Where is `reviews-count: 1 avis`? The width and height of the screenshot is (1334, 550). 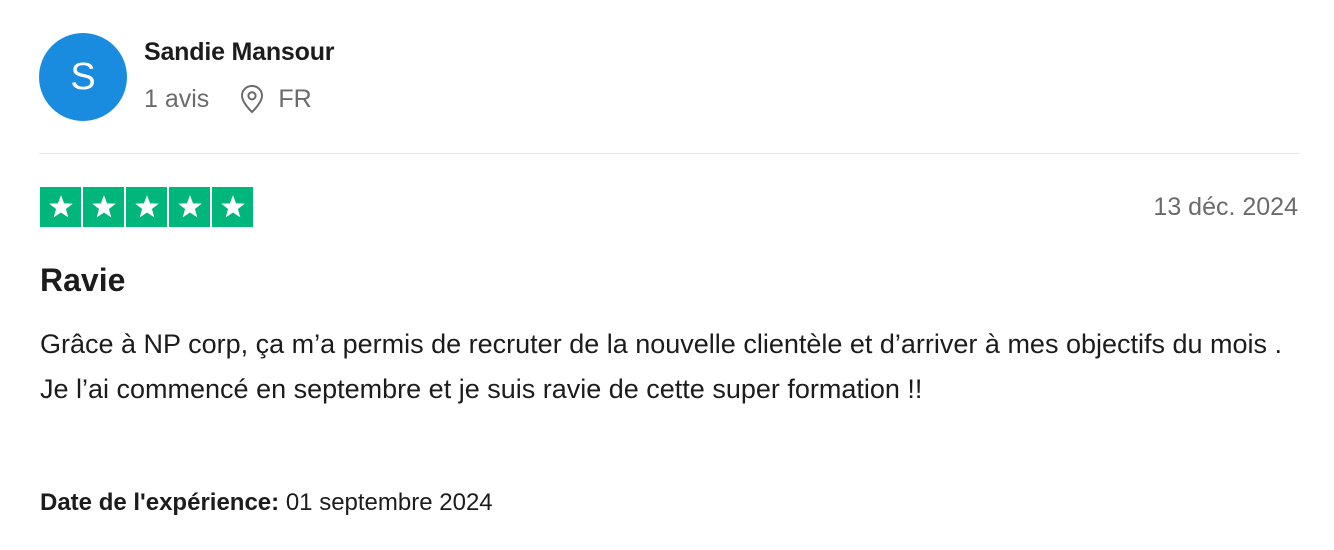
reviews-count: 1 avis is located at coordinates (177, 98).